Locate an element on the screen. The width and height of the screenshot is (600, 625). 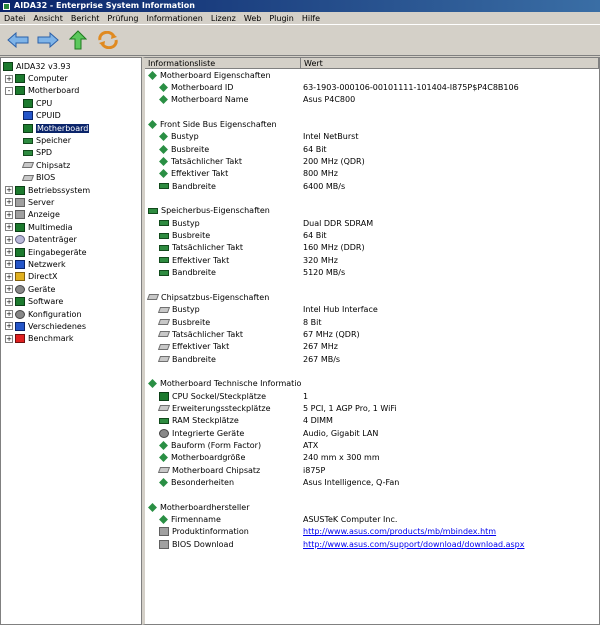
tree-item-spd-sub: SPD is located at coordinates (71, 153).